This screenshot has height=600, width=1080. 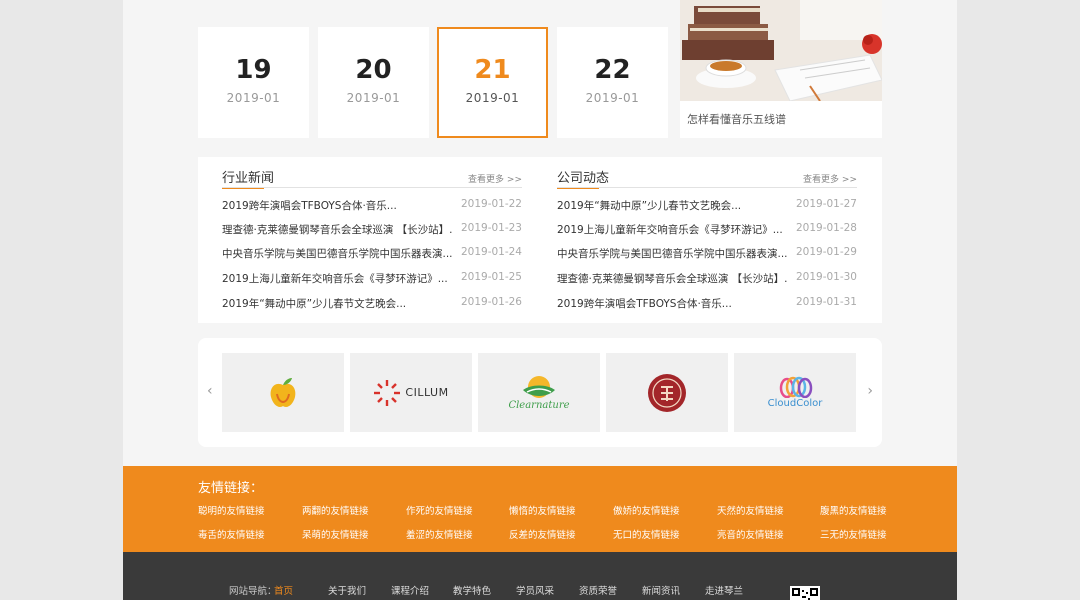 I want to click on friend-link: 作死的友情链接, so click(x=439, y=510).